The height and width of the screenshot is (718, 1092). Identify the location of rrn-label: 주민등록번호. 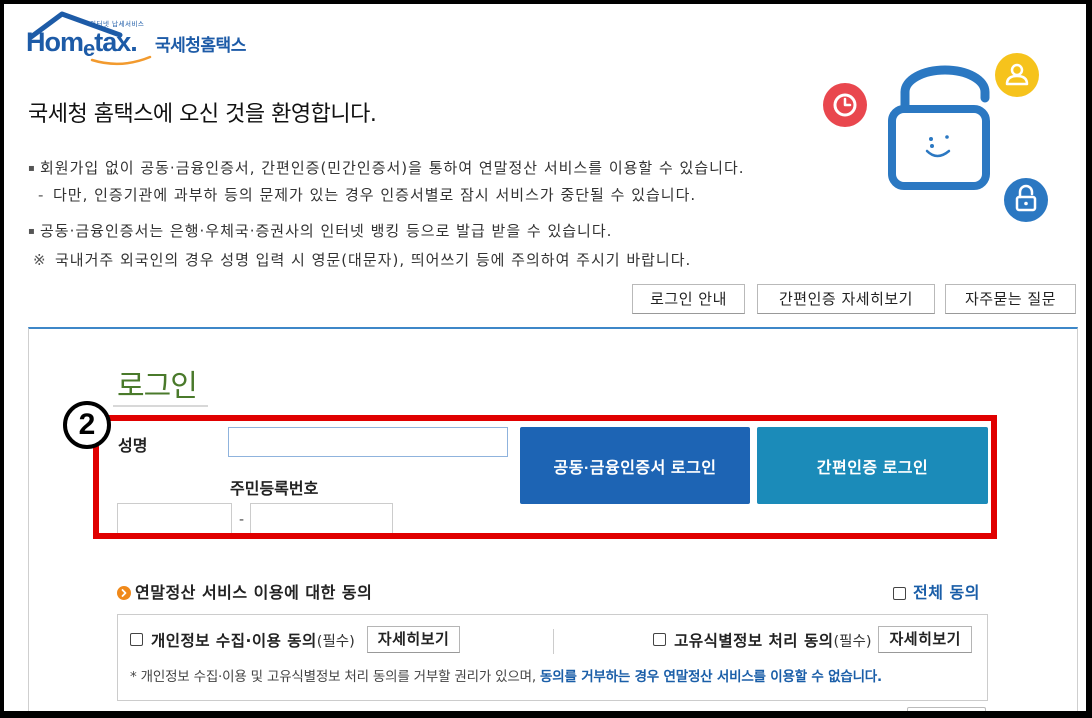
(274, 488).